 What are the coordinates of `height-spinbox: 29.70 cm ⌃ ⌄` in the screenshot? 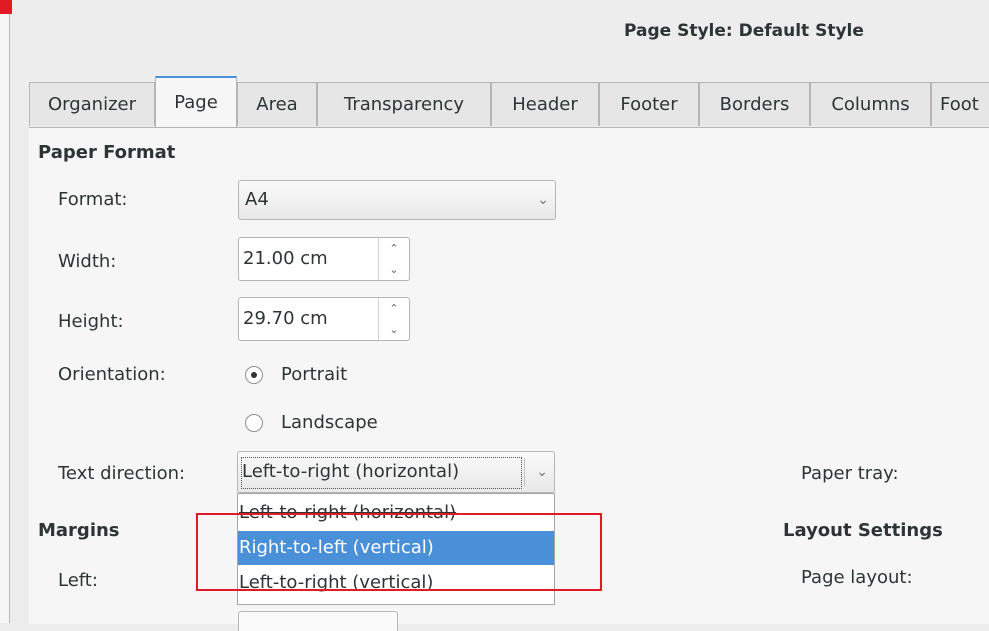 It's located at (324, 319).